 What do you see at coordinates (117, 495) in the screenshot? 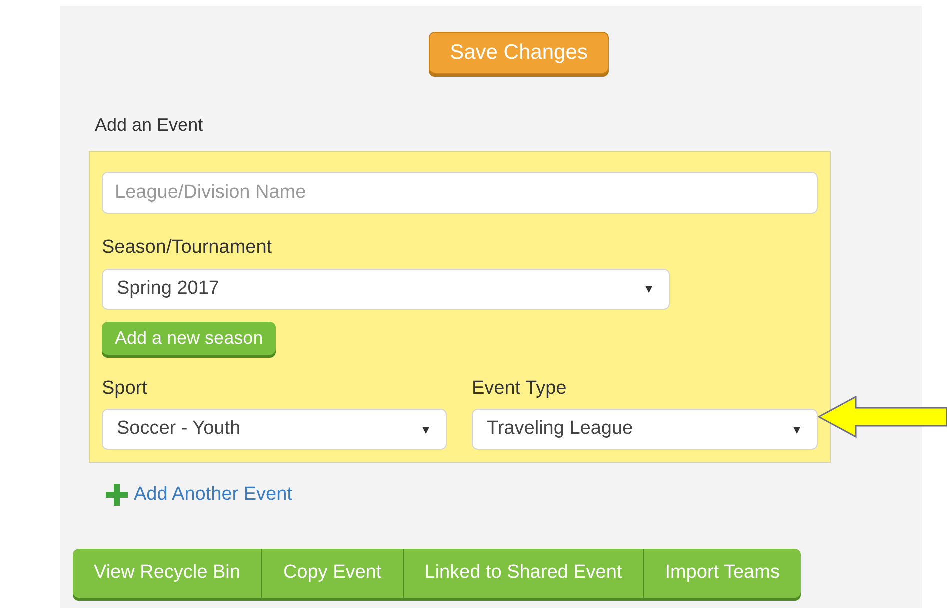
I see `plus-icon` at bounding box center [117, 495].